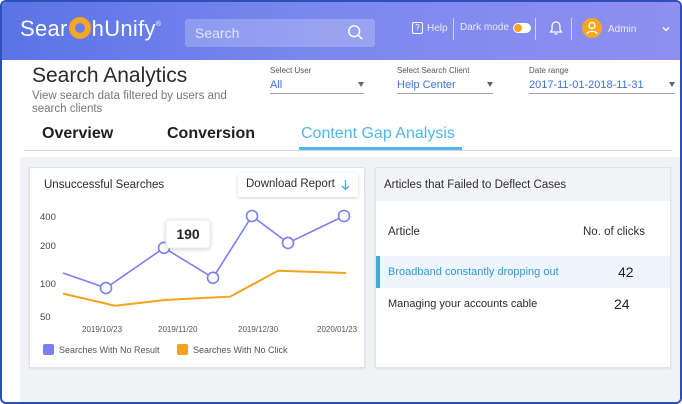 The height and width of the screenshot is (404, 682). Describe the element at coordinates (45, 317) in the screenshot. I see `y-tick-label: 50` at that location.